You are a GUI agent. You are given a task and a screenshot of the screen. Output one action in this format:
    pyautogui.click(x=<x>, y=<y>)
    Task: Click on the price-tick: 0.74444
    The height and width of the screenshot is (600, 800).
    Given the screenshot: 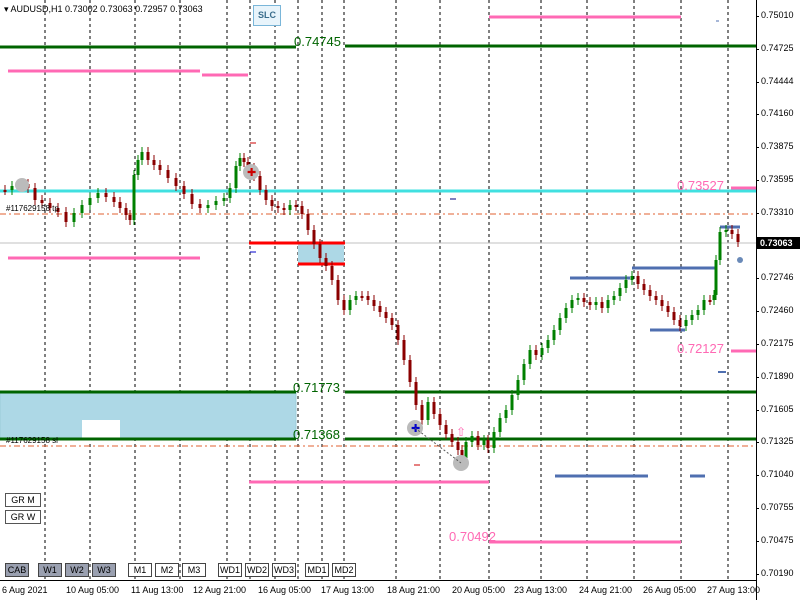 What is the action you would take?
    pyautogui.click(x=775, y=80)
    